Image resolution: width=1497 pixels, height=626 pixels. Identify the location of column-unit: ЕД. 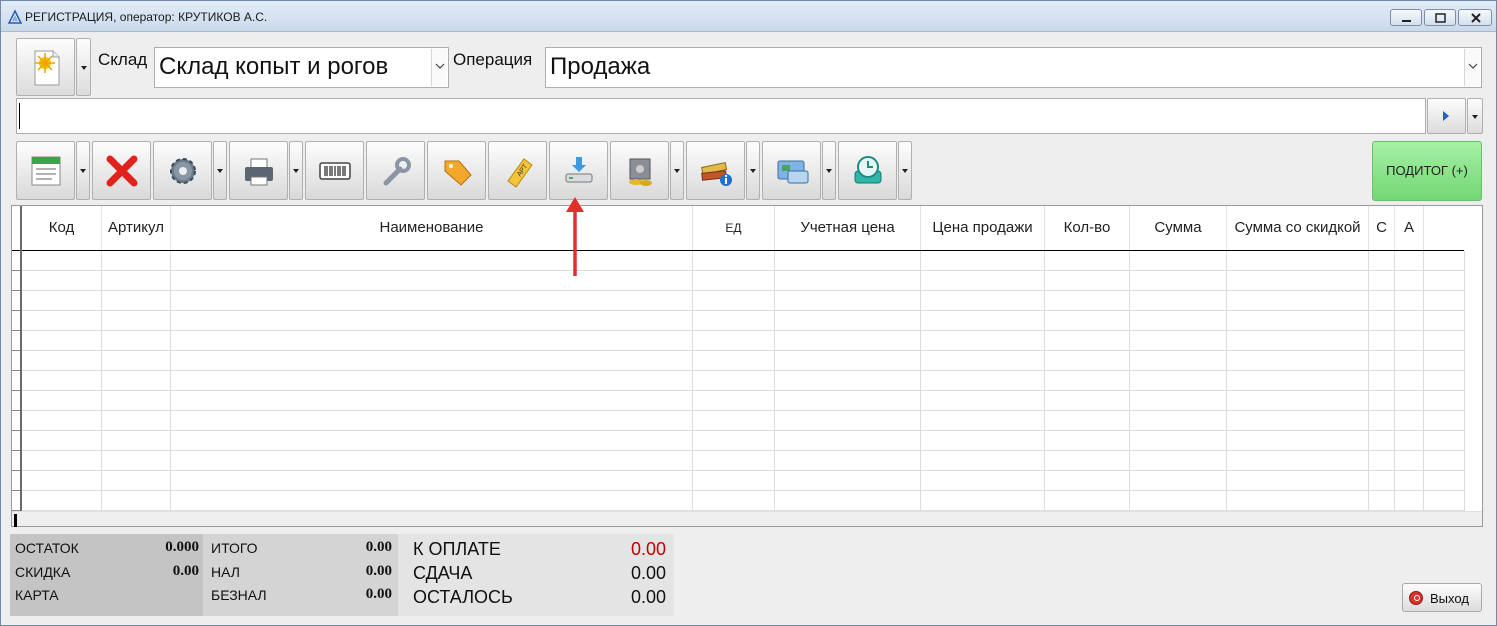
(734, 228).